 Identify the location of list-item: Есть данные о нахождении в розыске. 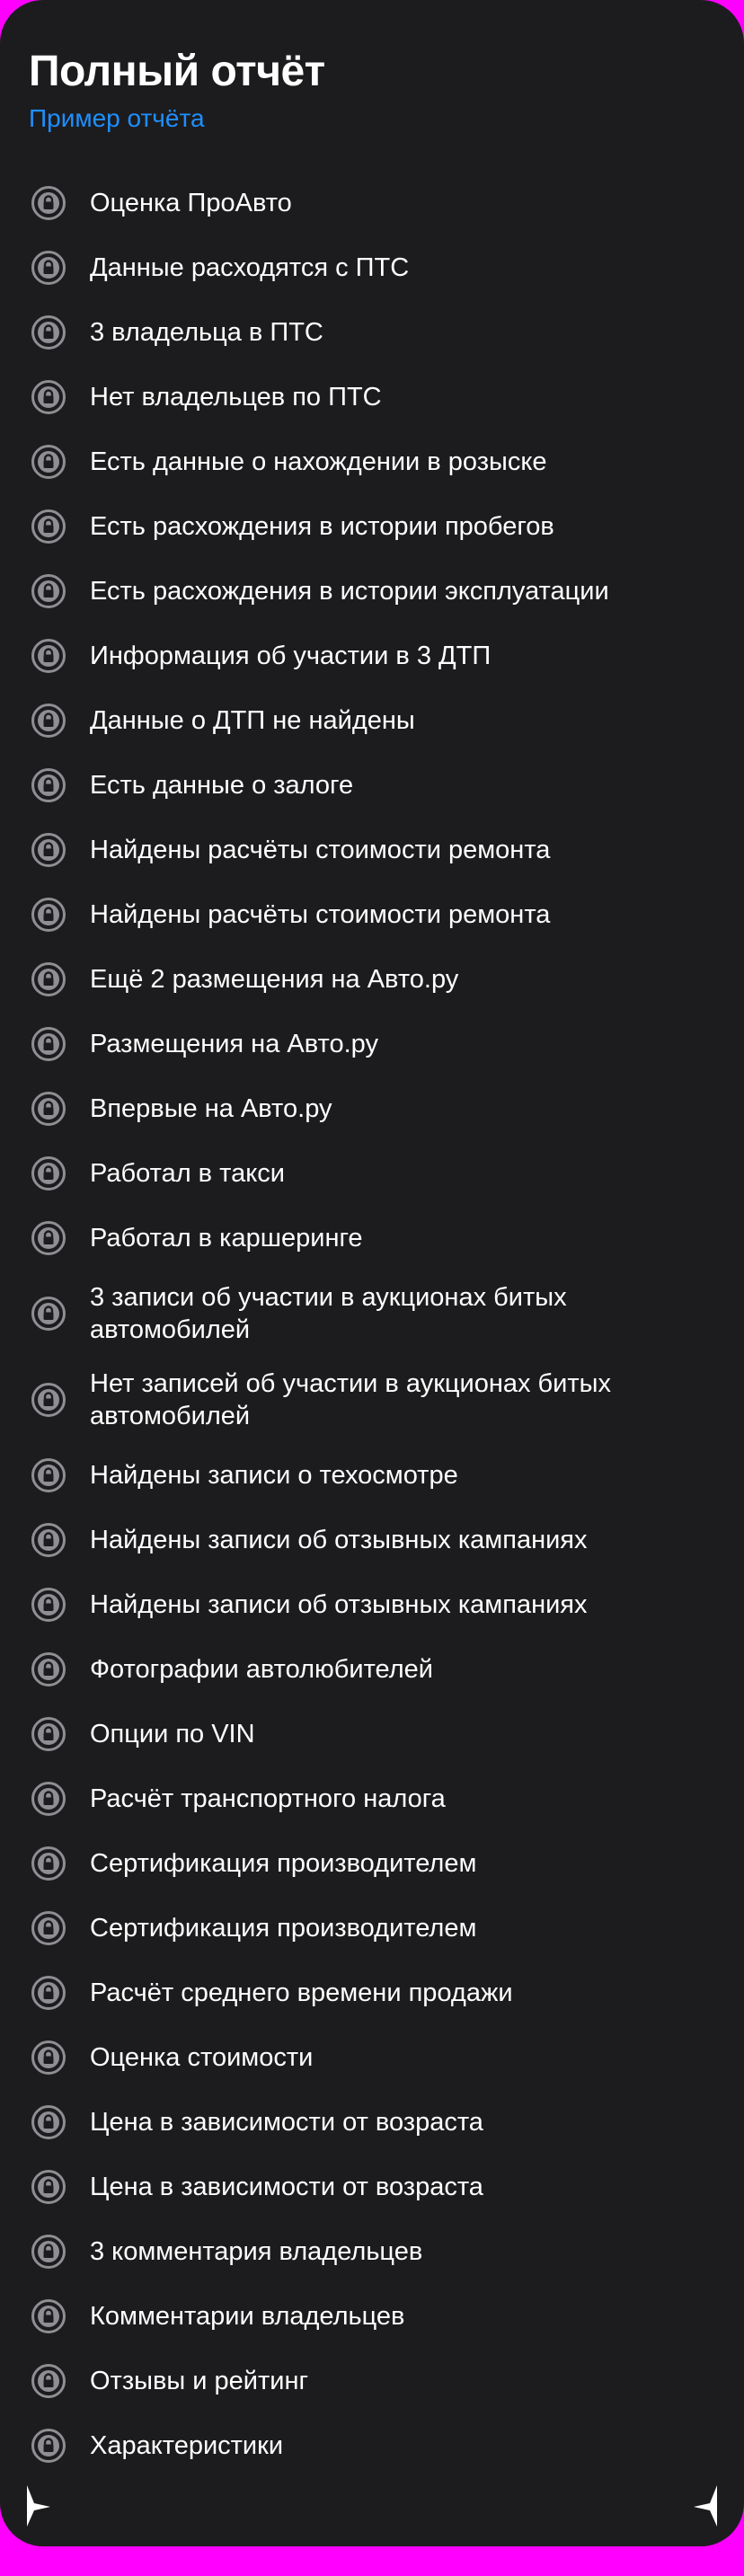
(372, 461).